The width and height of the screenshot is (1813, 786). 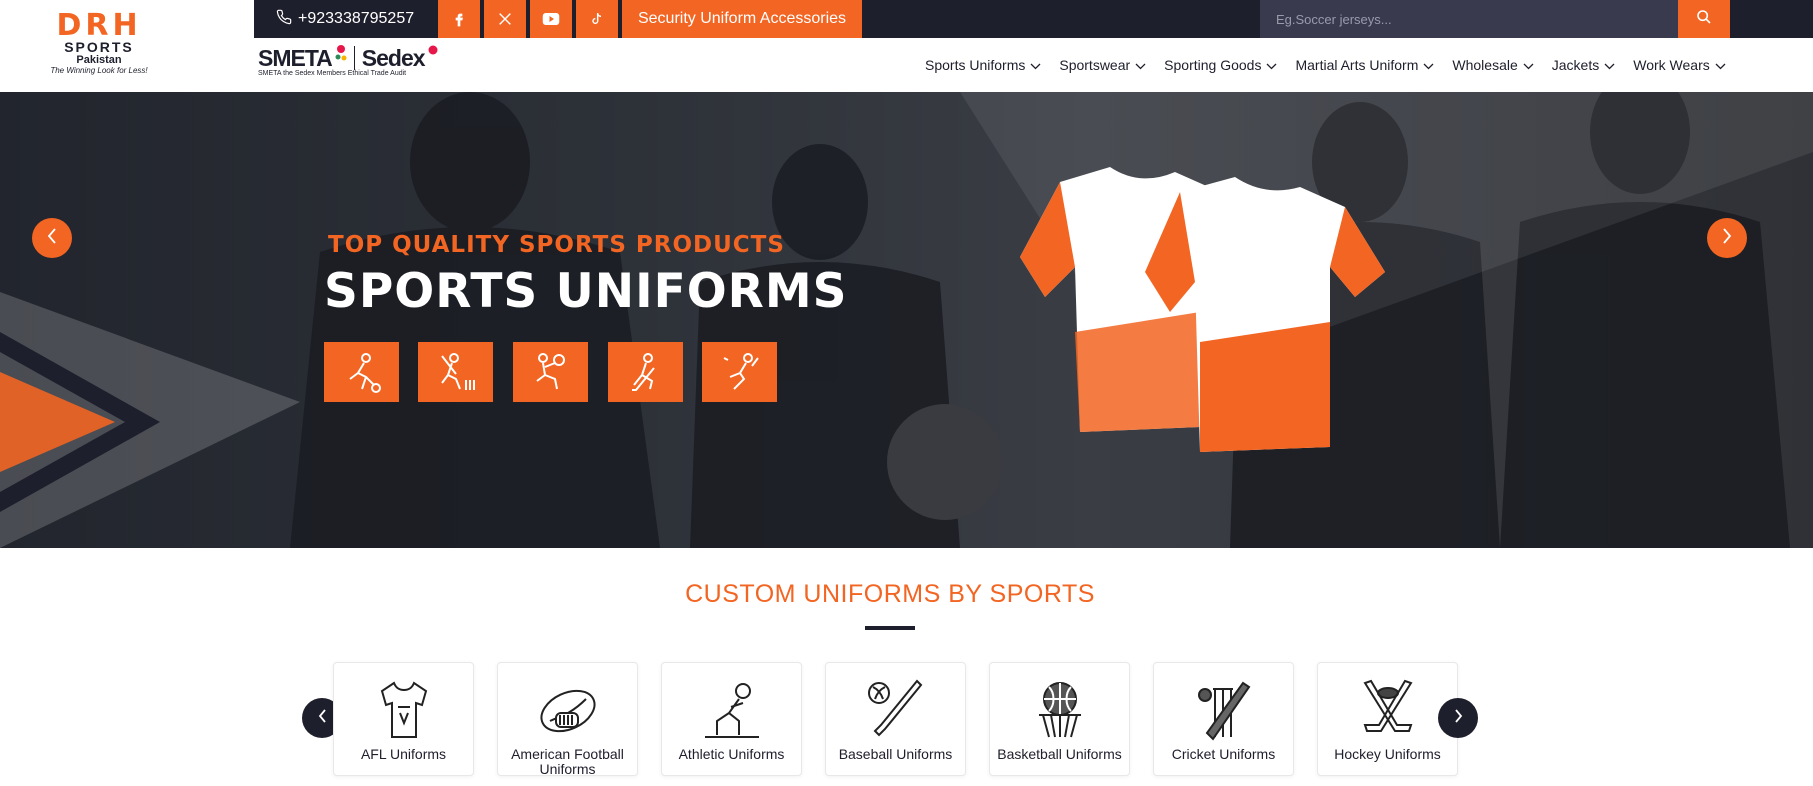 I want to click on sedex-dot-icon, so click(x=433, y=58).